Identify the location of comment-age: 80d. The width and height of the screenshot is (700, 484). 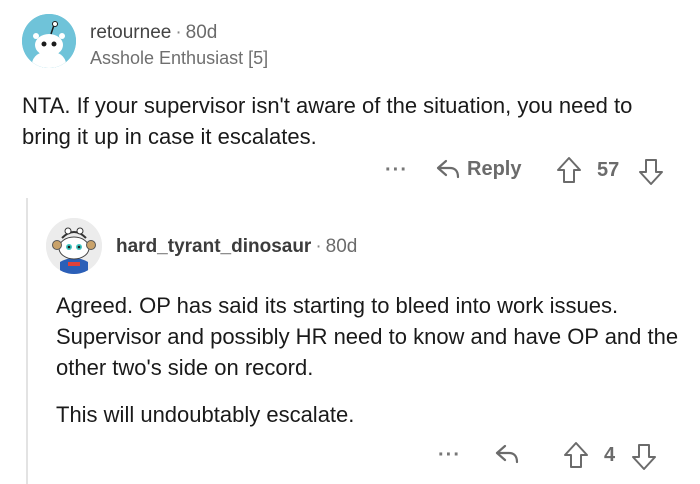
(201, 32).